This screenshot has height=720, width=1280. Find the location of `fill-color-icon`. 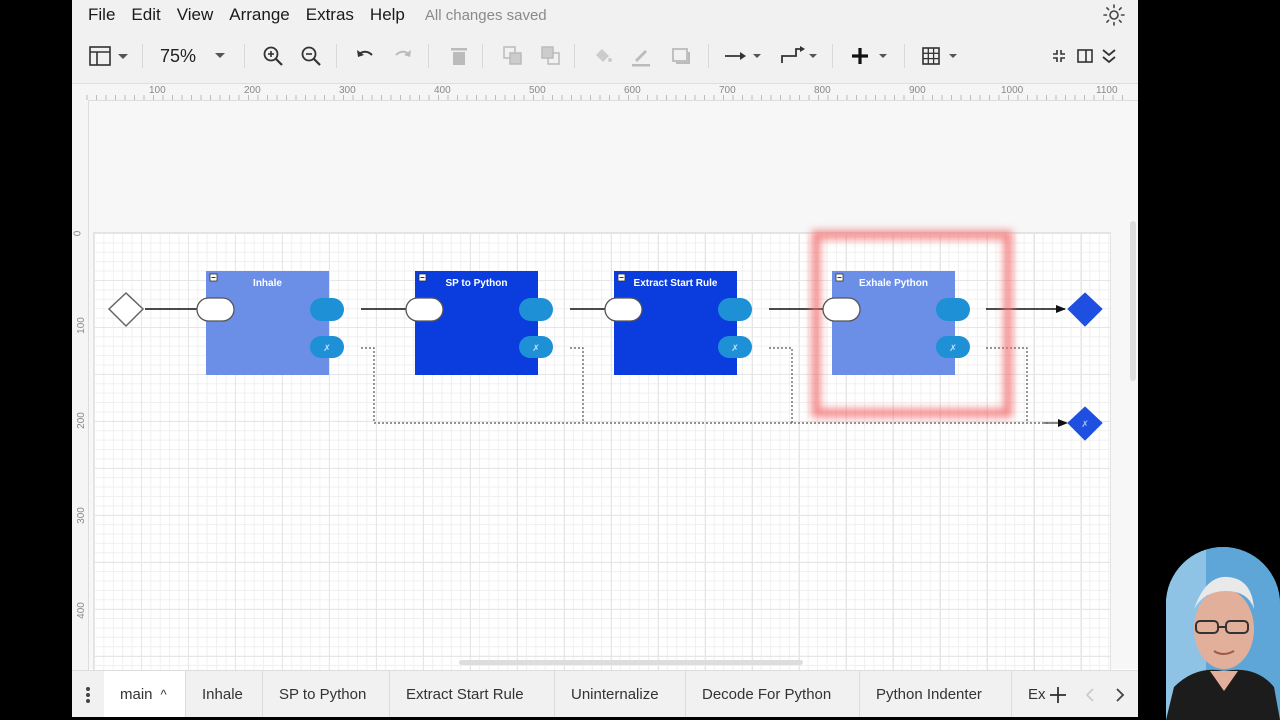

fill-color-icon is located at coordinates (603, 56).